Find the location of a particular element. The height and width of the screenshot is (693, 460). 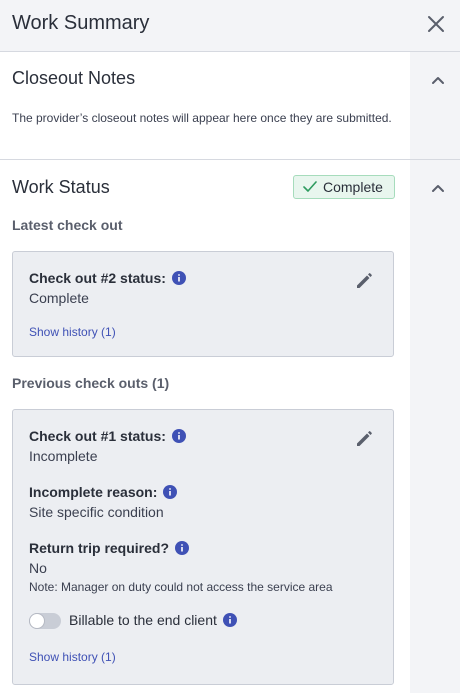

billable-label: Billable to the end client is located at coordinates (153, 620).